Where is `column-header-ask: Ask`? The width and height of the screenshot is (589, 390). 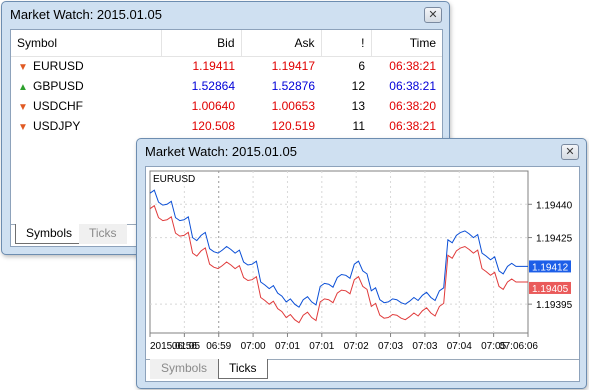 column-header-ask: Ask is located at coordinates (281, 43).